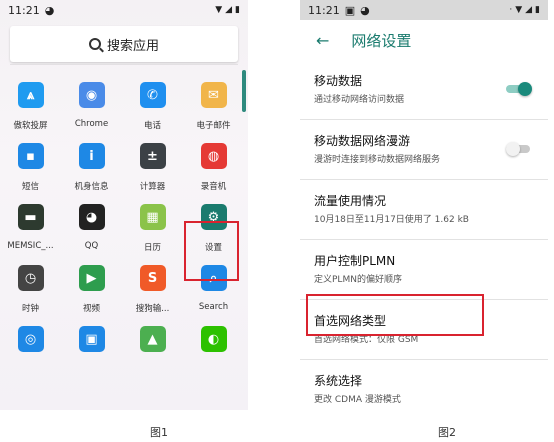 The height and width of the screenshot is (442, 554). I want to click on app-chrome: ◉ Chrome, so click(91, 108).